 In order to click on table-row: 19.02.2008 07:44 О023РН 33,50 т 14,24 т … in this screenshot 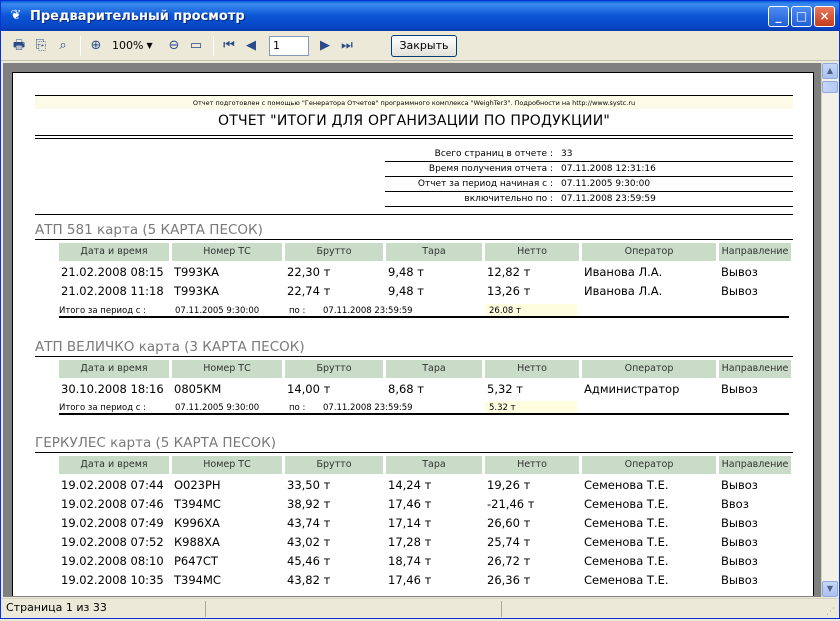, I will do `click(409, 485)`.